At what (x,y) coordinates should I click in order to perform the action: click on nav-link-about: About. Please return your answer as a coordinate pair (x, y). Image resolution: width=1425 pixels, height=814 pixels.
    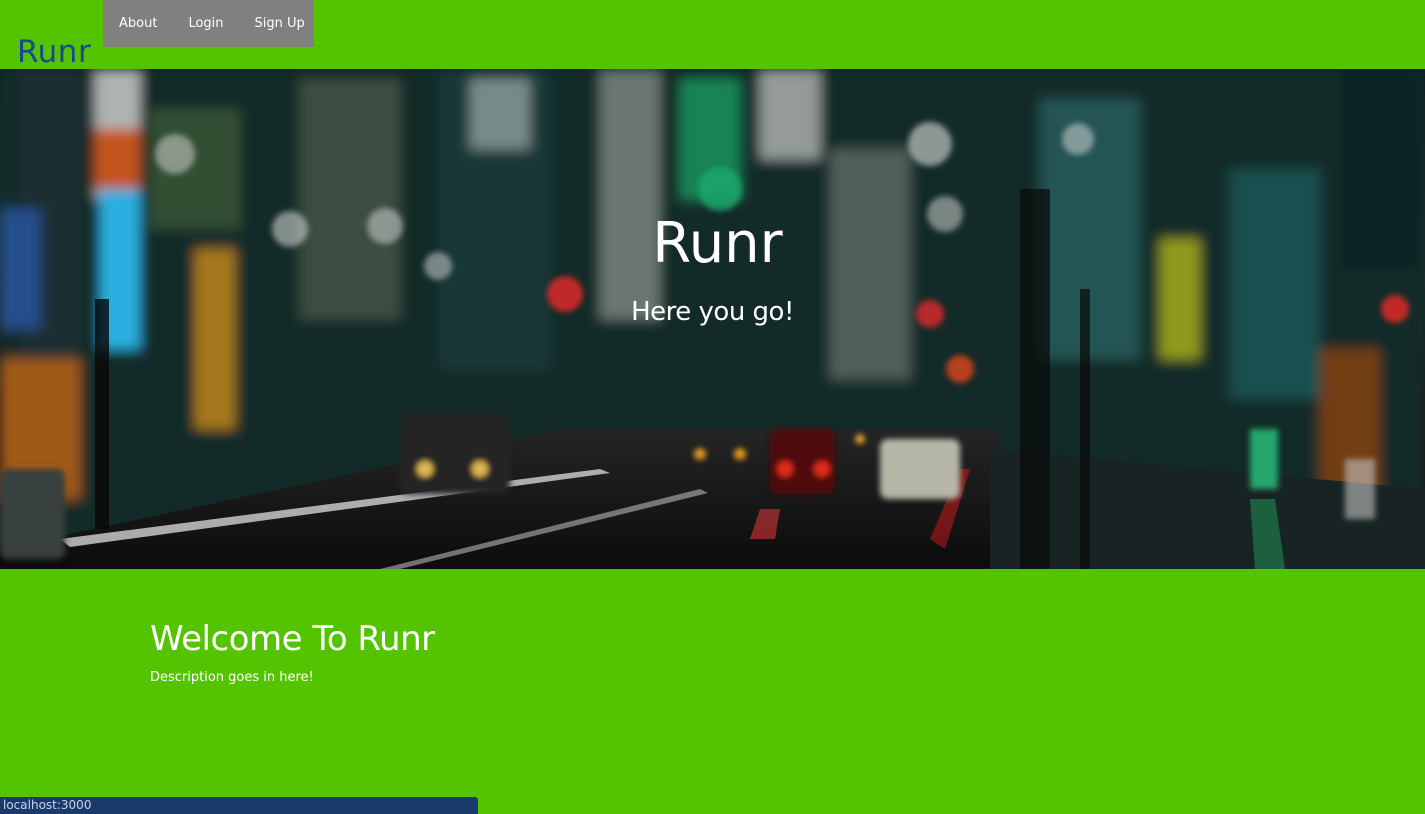
    Looking at the image, I should click on (138, 23).